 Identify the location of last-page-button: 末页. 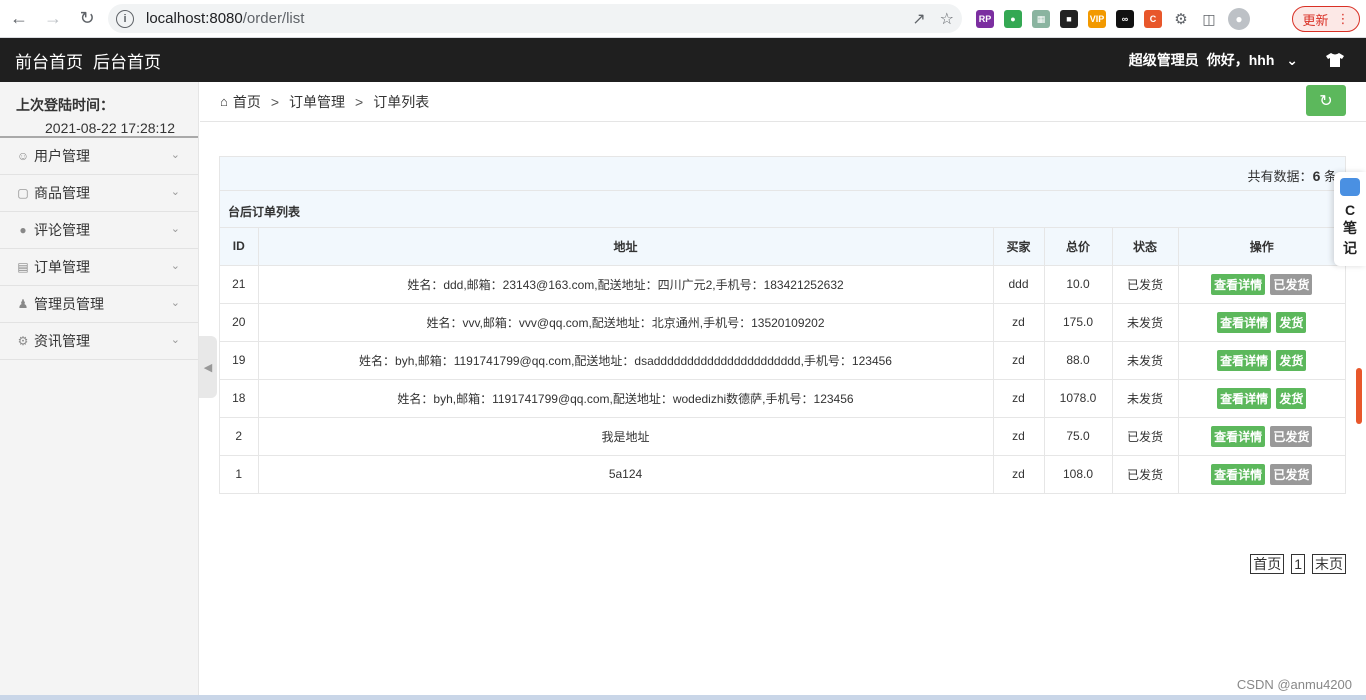
(1329, 564).